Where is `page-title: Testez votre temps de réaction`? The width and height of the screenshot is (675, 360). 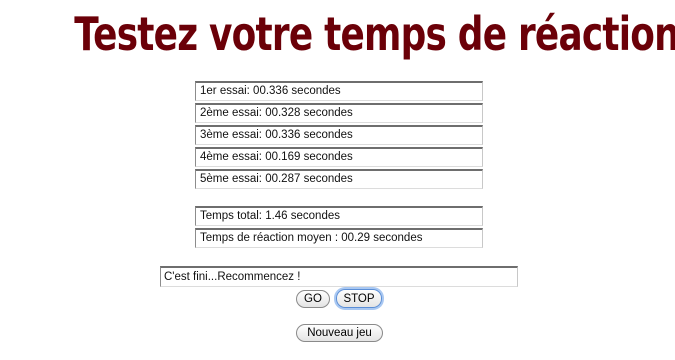 page-title: Testez votre temps de réaction is located at coordinates (374, 34).